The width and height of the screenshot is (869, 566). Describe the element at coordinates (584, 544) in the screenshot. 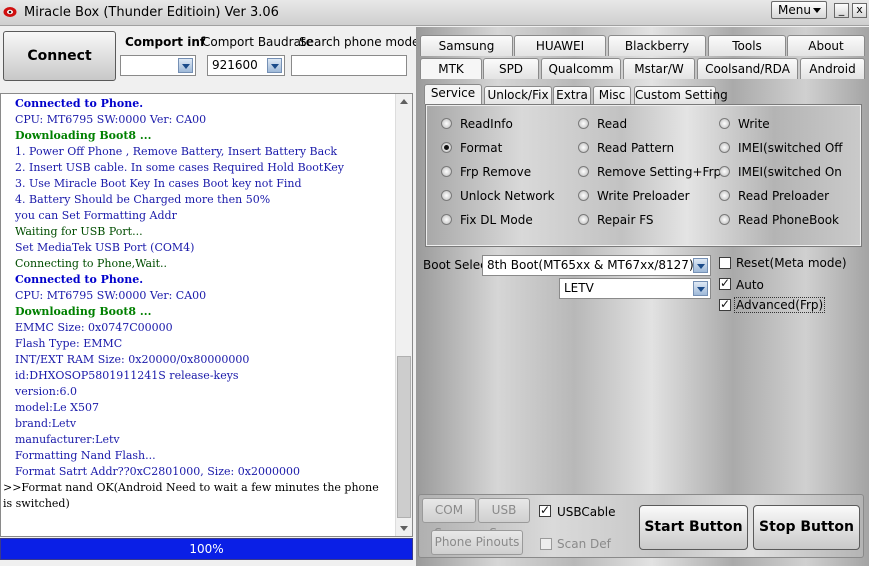

I see `scan-def-label: Scan Def` at that location.